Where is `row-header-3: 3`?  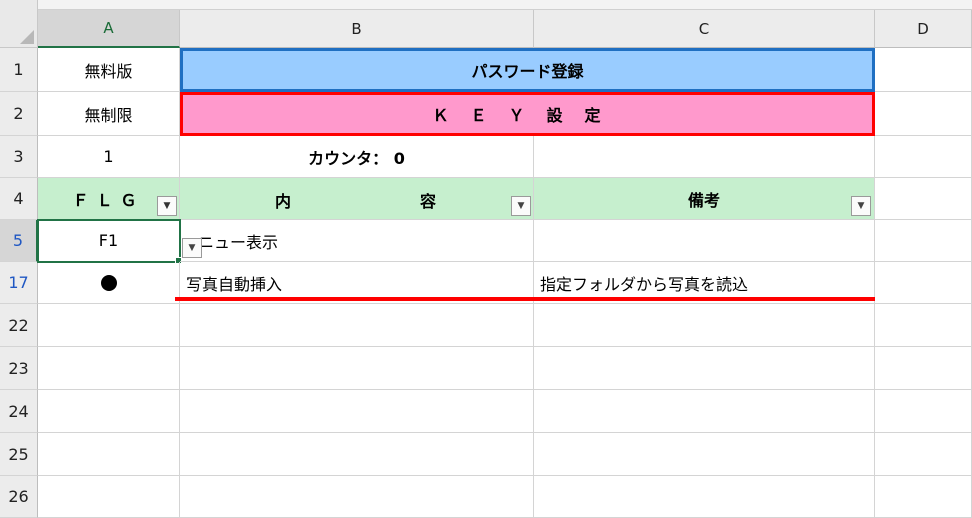
row-header-3: 3 is located at coordinates (19, 157).